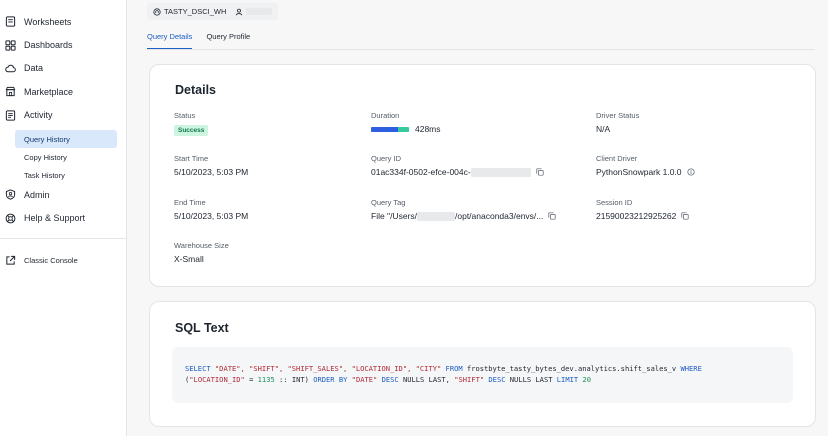 This screenshot has width=828, height=436. What do you see at coordinates (388, 202) in the screenshot?
I see `query-tag-label: Query Tag` at bounding box center [388, 202].